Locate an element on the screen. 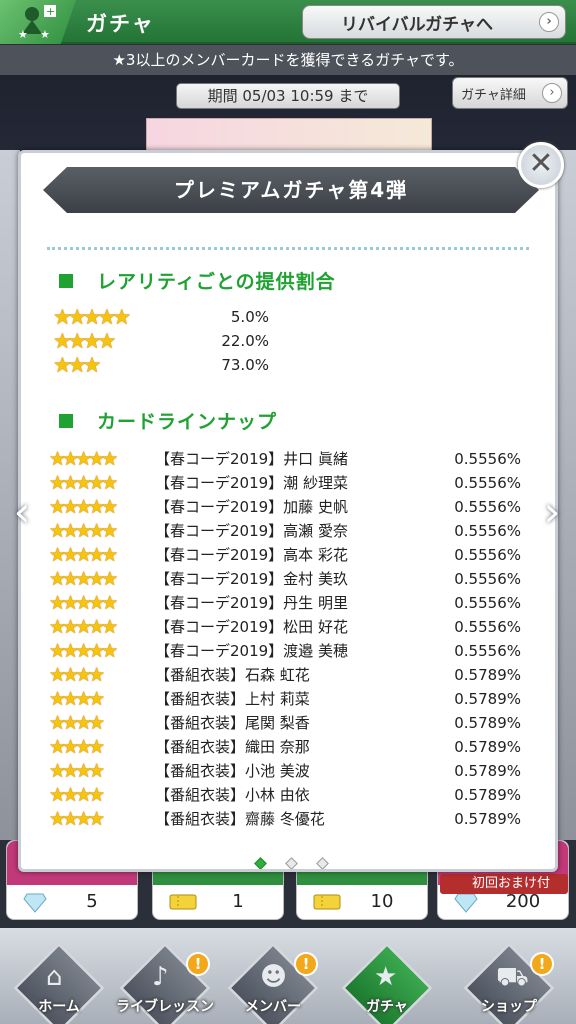 This screenshot has height=1024, width=576. gacha-detail-button: ガチャ詳細 › is located at coordinates (510, 93).